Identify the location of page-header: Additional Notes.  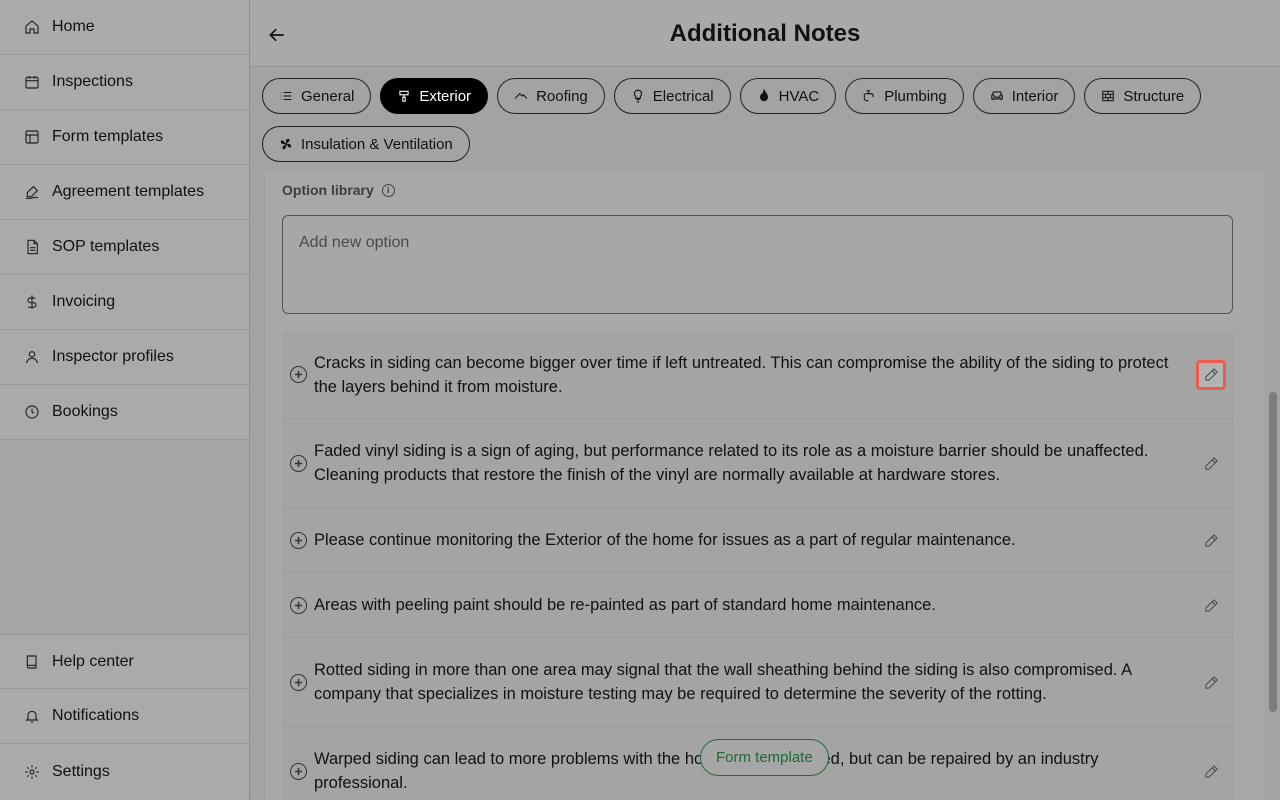
(765, 33).